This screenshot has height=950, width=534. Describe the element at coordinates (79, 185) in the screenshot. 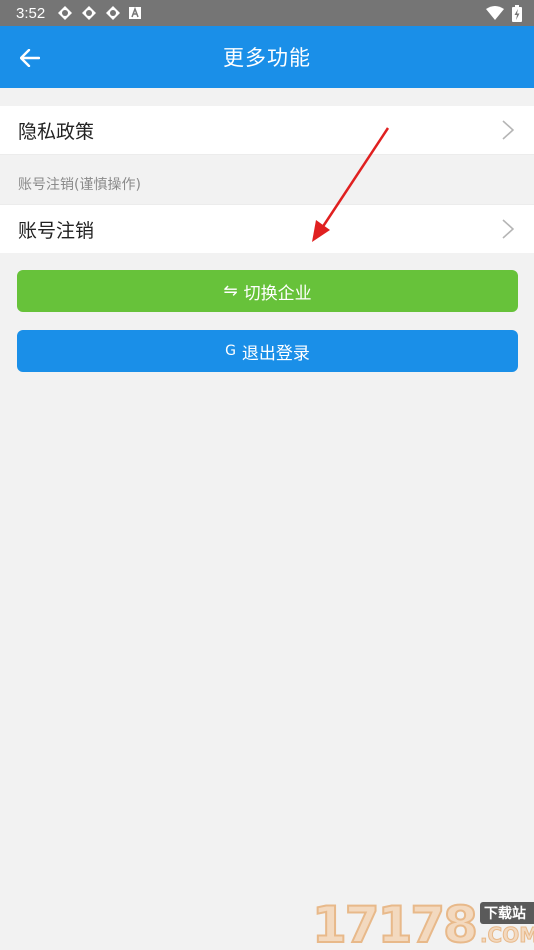

I see `section-label: 账号注销(谨慎操作)` at that location.